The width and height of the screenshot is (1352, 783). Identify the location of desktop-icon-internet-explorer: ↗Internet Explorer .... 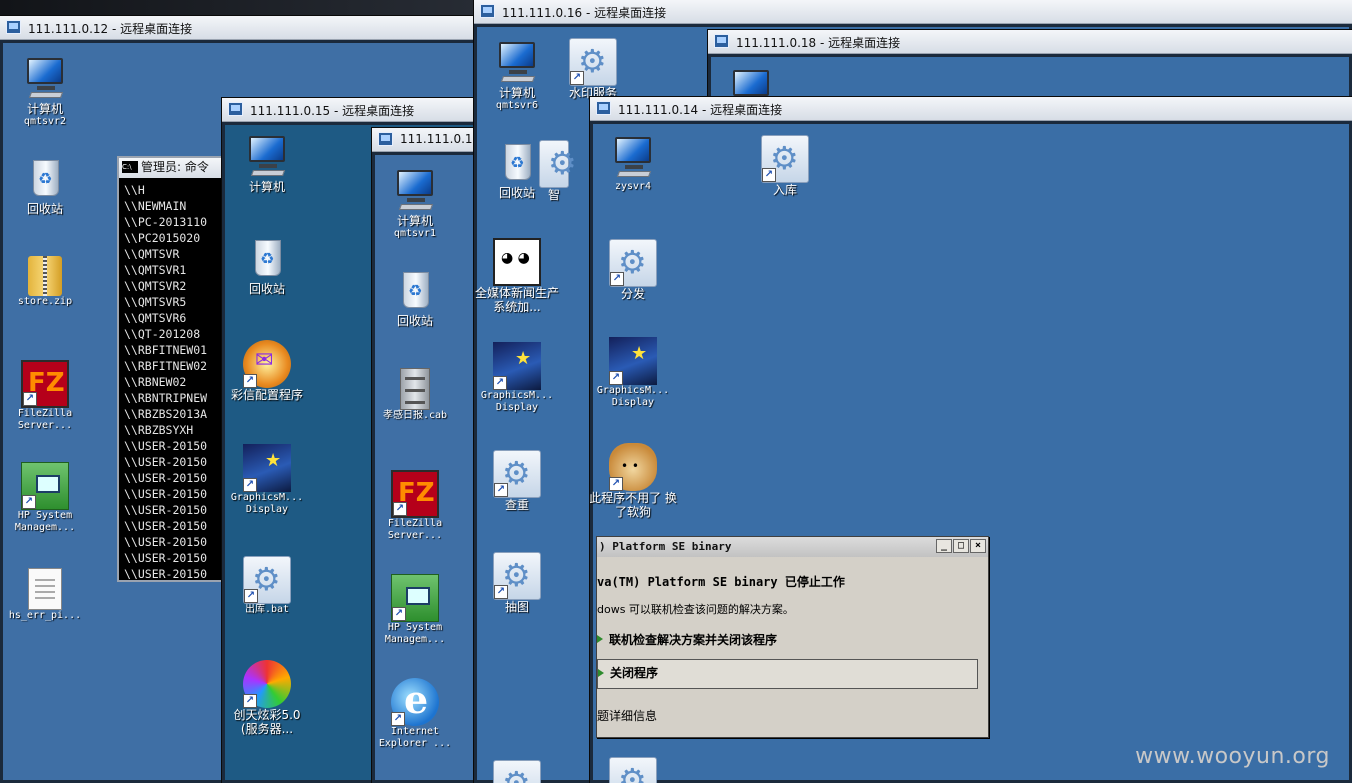
(415, 714).